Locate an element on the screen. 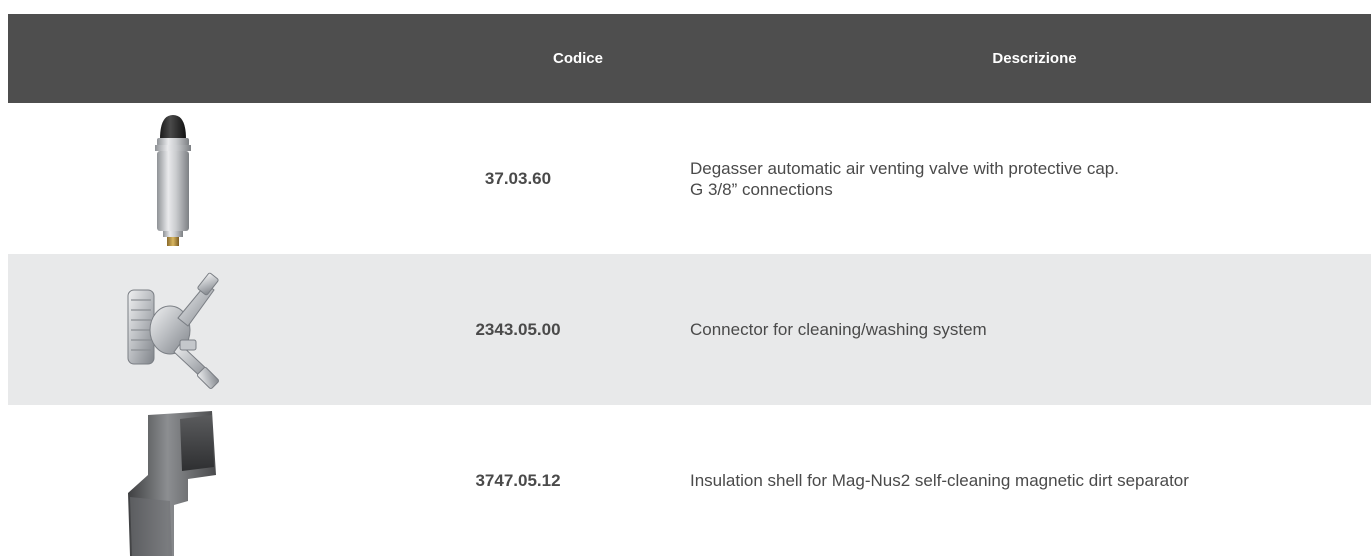  insulation-shell-image is located at coordinates (173, 480).